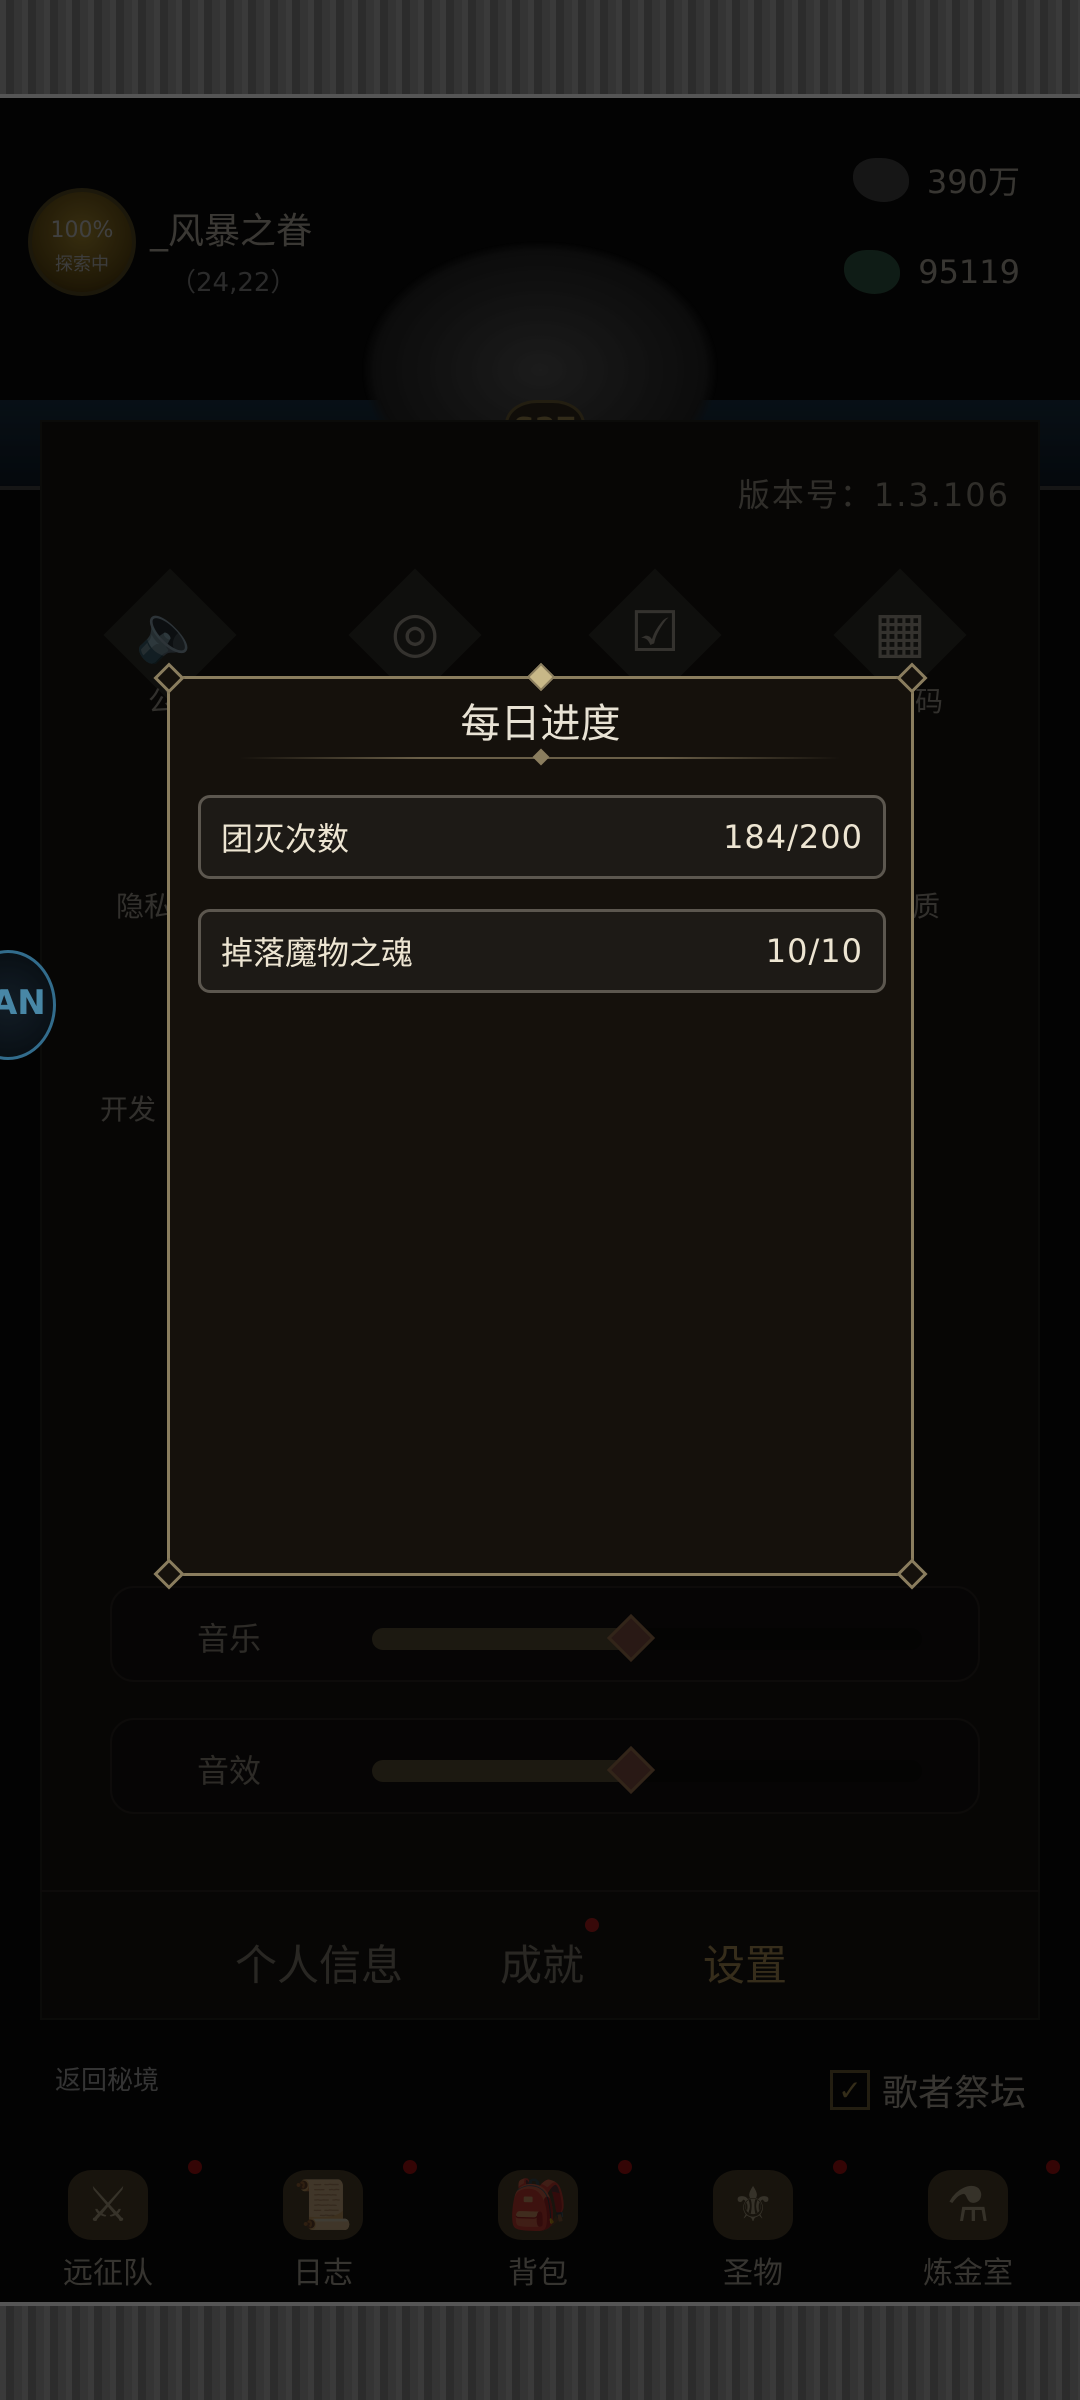 The height and width of the screenshot is (2400, 1080). I want to click on progress-row-soul-drops: 掉落魔物之魂 10/10, so click(542, 951).